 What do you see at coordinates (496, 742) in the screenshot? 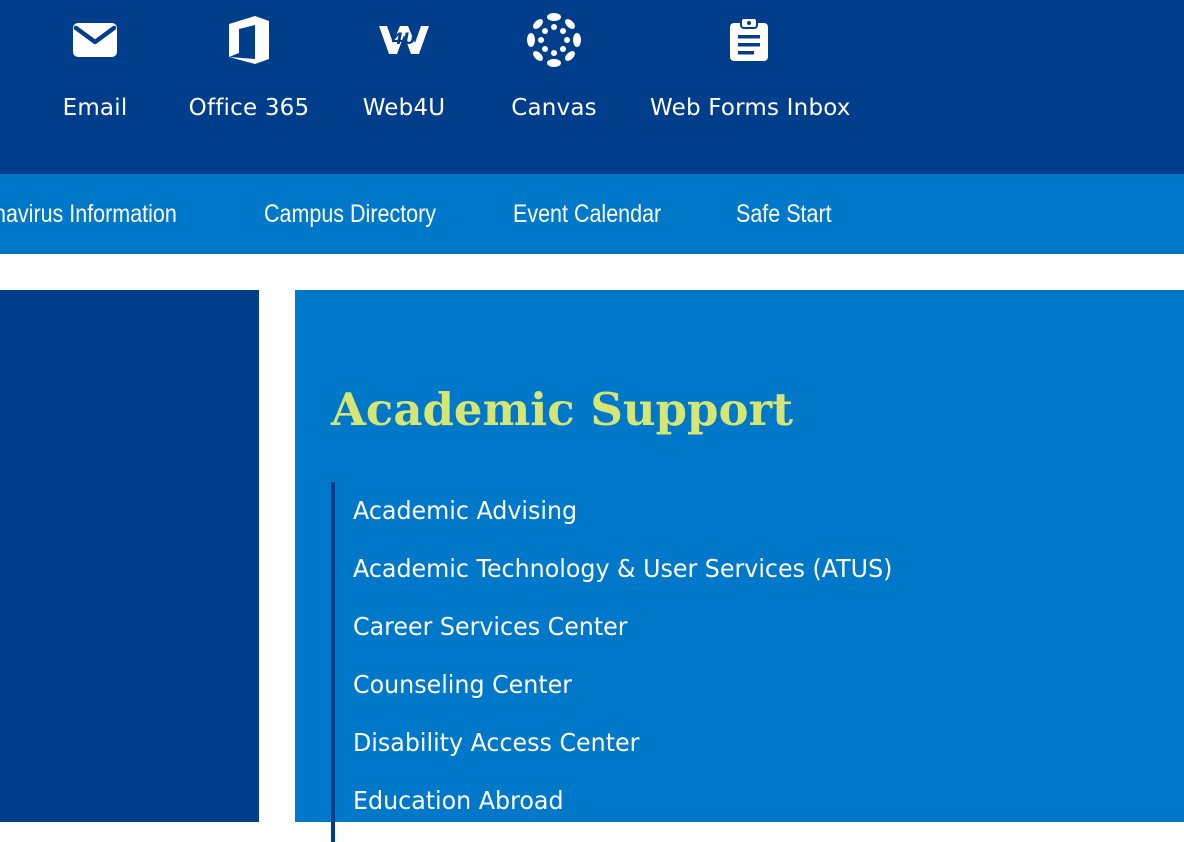
I see `link-label: Disability Access Center` at bounding box center [496, 742].